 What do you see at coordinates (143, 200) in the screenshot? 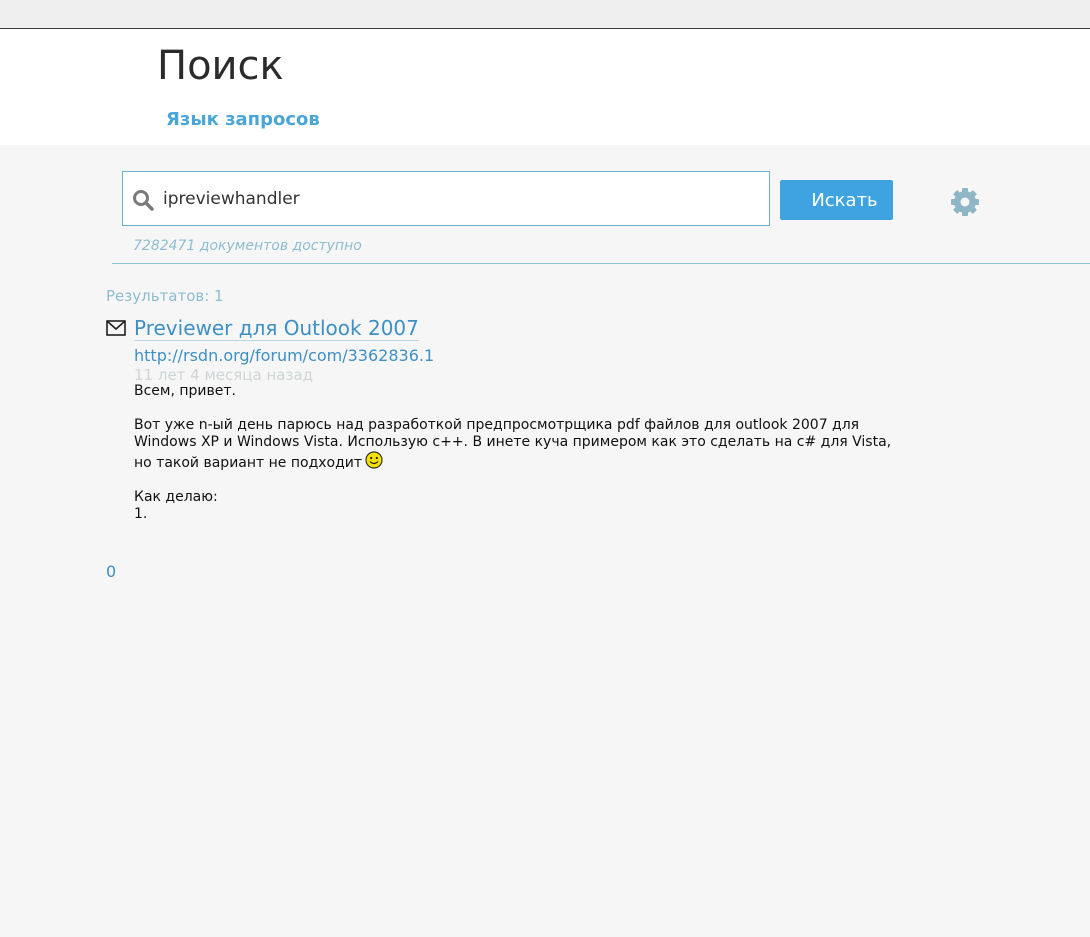
I see `search-icon` at bounding box center [143, 200].